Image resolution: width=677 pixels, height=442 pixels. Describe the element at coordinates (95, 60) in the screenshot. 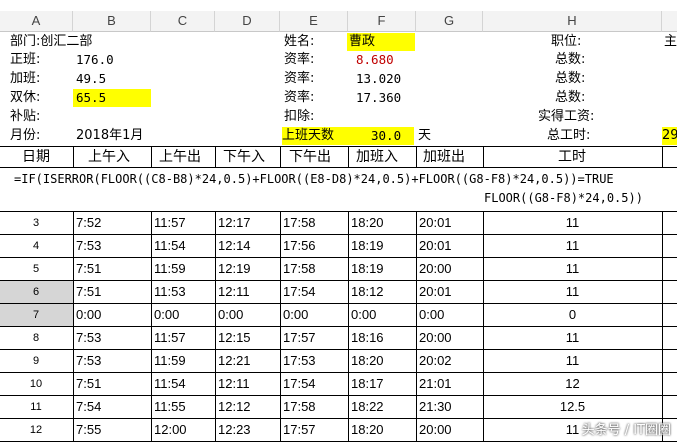

I see `regular-value: 176.0` at that location.